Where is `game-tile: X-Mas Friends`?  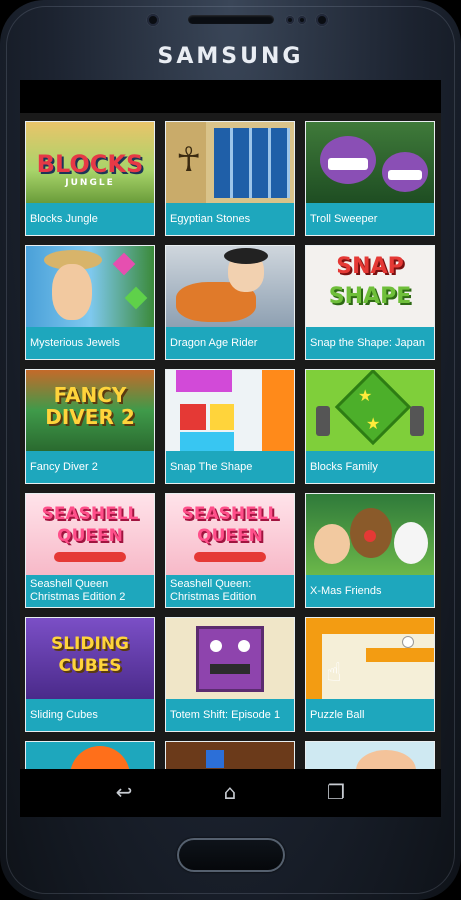 game-tile: X-Mas Friends is located at coordinates (370, 550).